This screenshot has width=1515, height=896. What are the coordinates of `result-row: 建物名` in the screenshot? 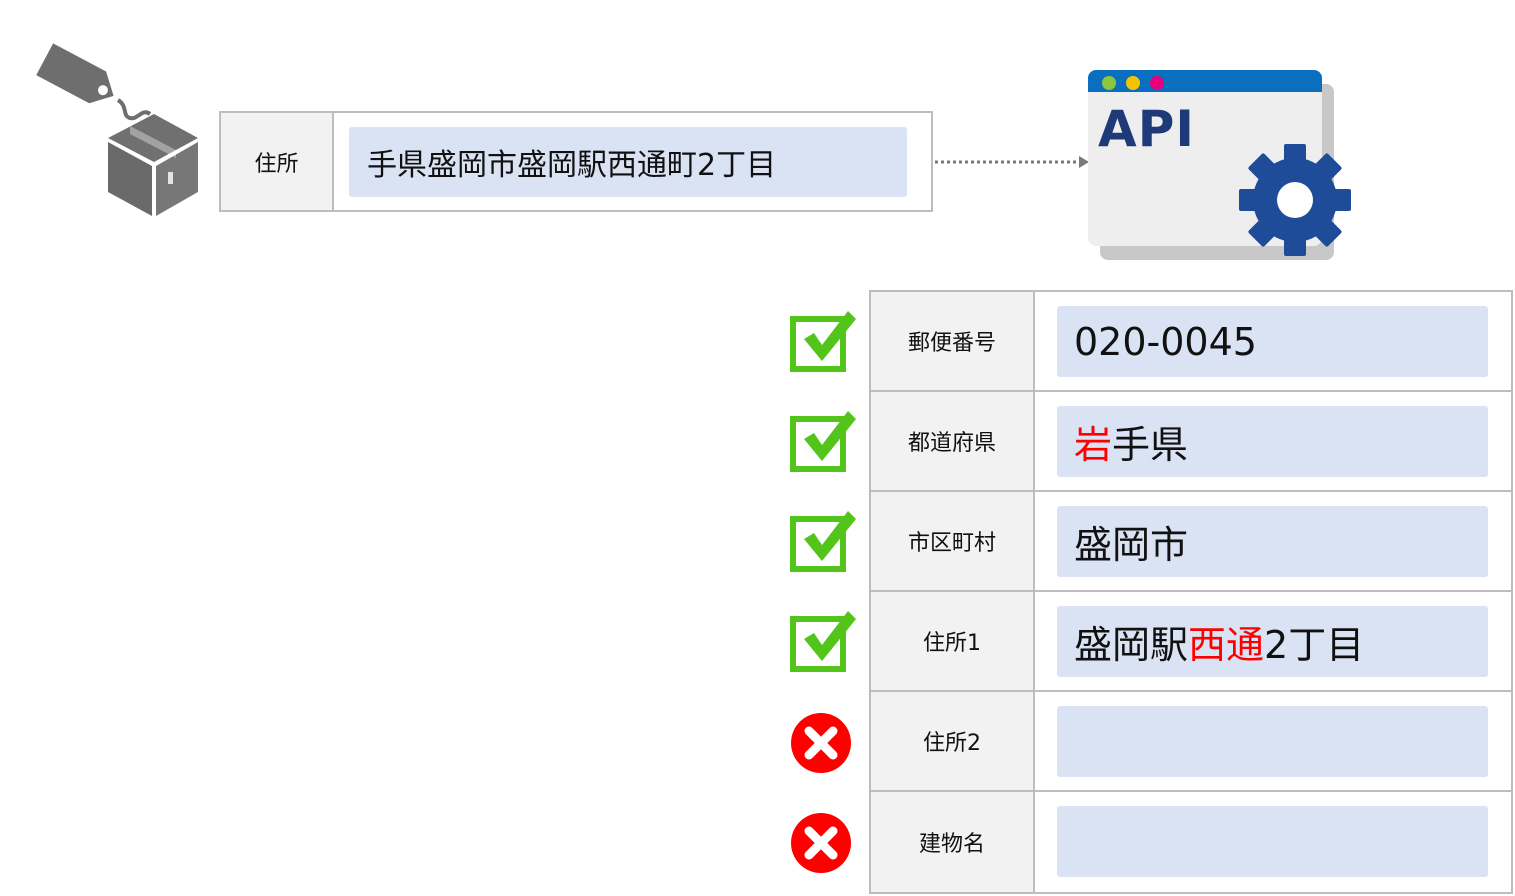 It's located at (1191, 842).